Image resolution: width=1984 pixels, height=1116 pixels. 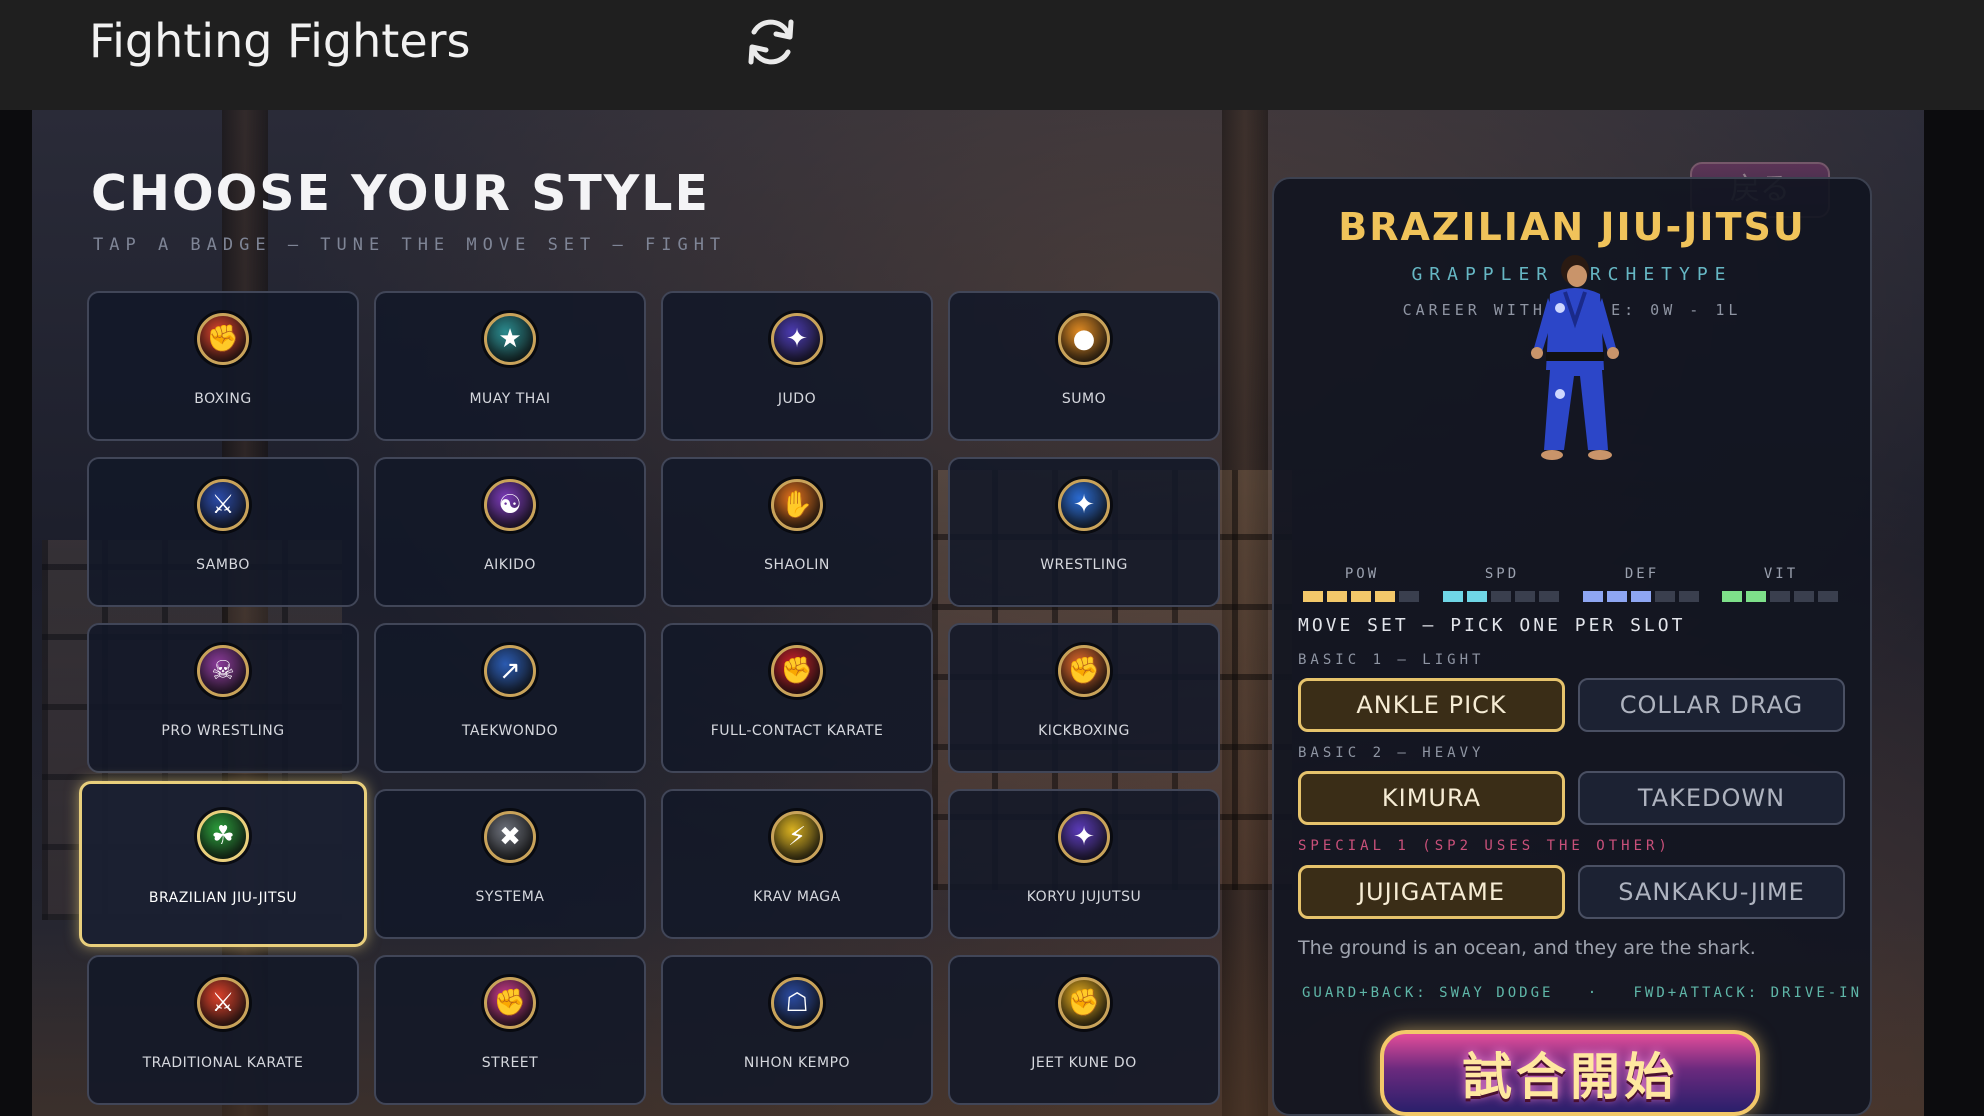 I want to click on style-card: ✊ JEET KUNE DO, so click(x=1084, y=1030).